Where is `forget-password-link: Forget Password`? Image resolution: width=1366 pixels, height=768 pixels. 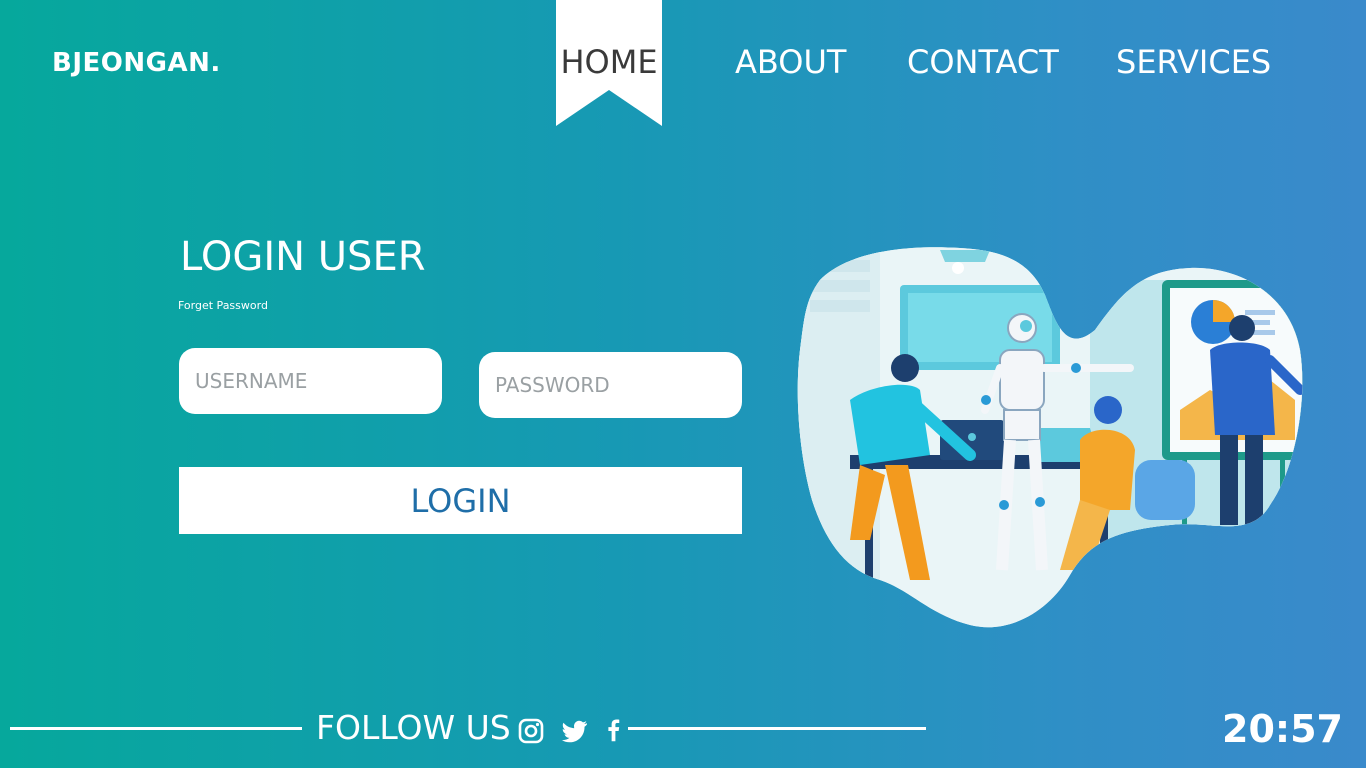 forget-password-link: Forget Password is located at coordinates (223, 306).